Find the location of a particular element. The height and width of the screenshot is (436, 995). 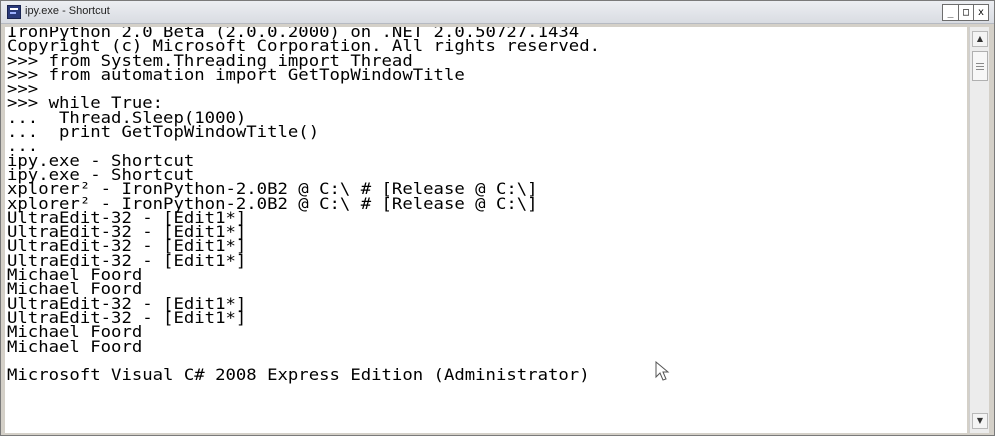

console-line: Michael Foord is located at coordinates (75, 346).